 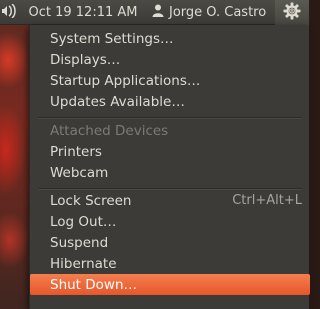 What do you see at coordinates (170, 118) in the screenshot?
I see `menu-separator` at bounding box center [170, 118].